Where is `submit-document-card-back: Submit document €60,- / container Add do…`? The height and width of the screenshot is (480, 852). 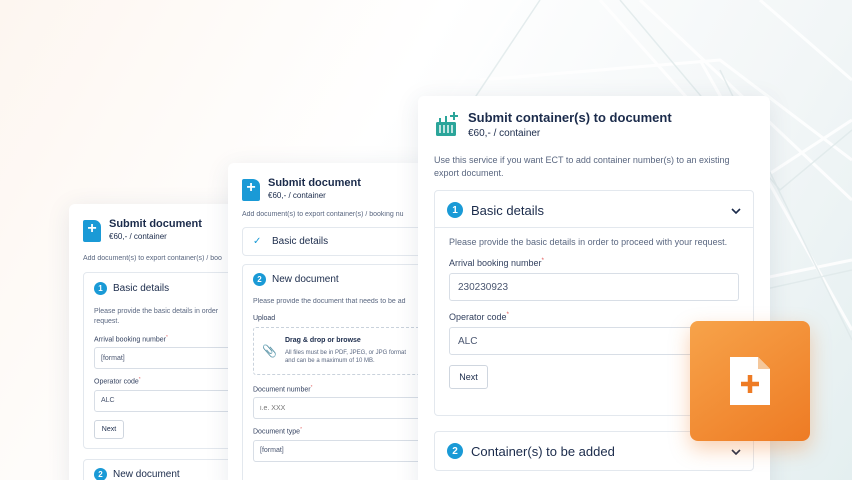
submit-document-card-back: Submit document €60,- / container Add do… is located at coordinates (159, 342).